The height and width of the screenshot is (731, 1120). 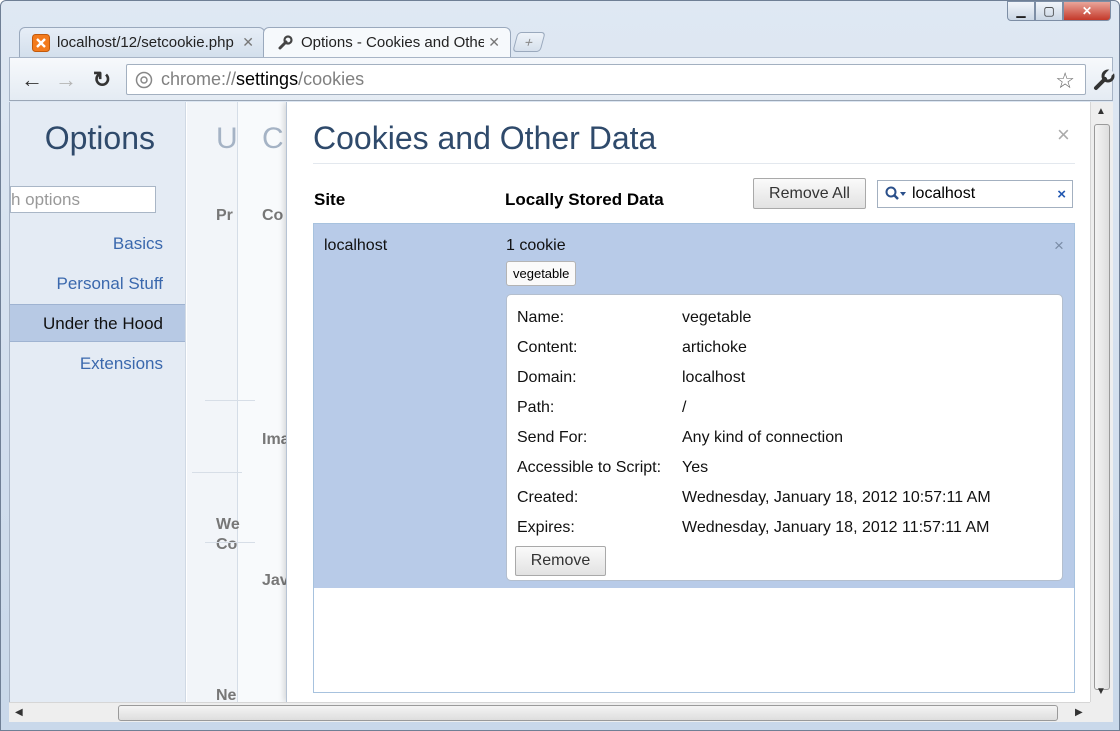 What do you see at coordinates (1021, 11) in the screenshot?
I see `minimize-button: ▁` at bounding box center [1021, 11].